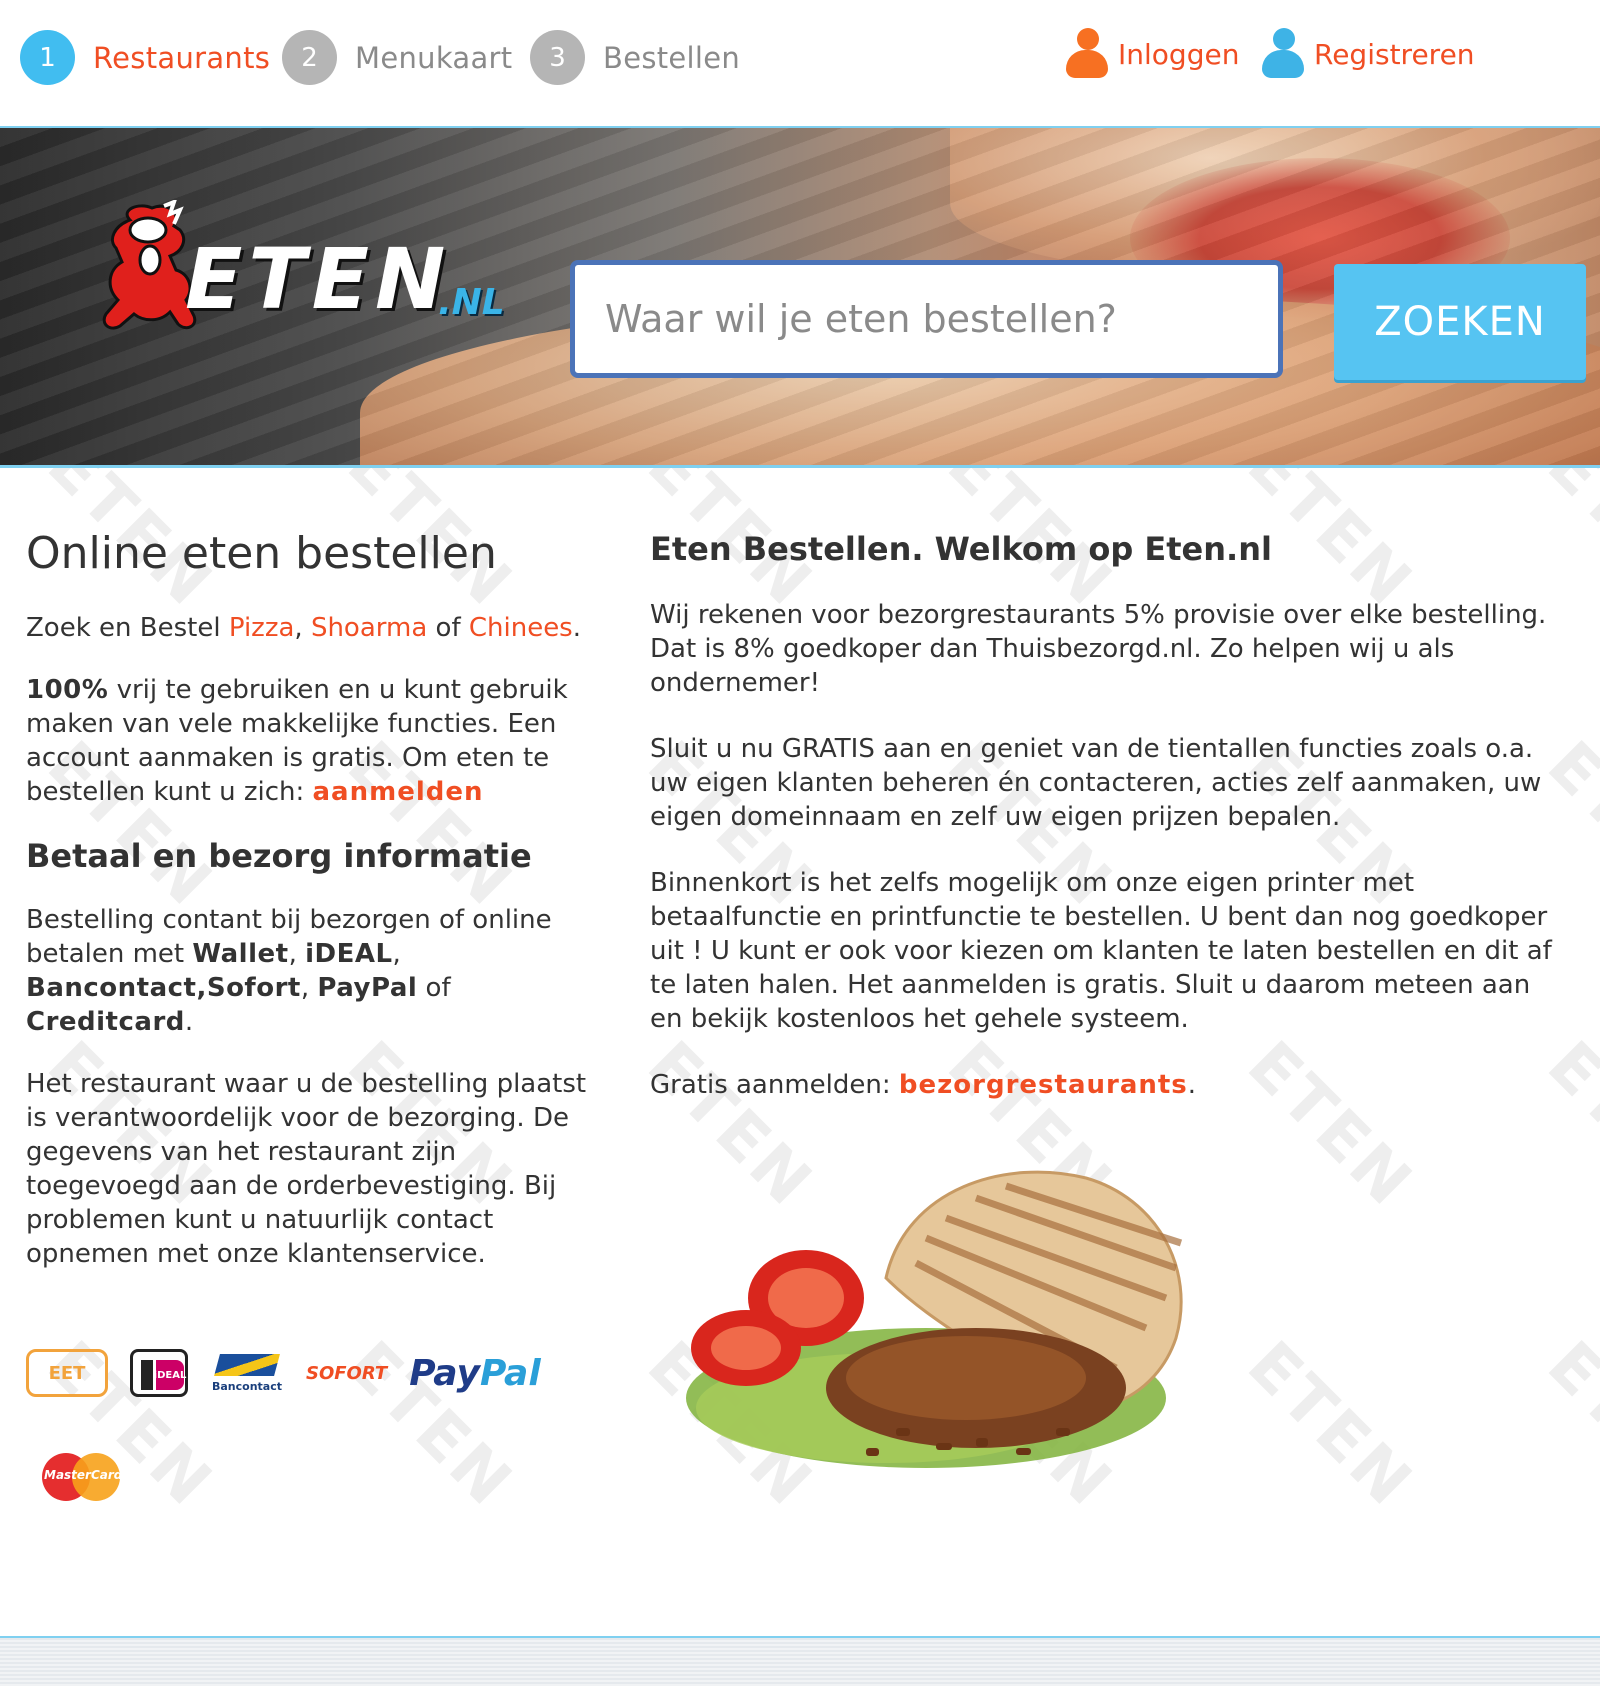 The width and height of the screenshot is (1600, 1686). Describe the element at coordinates (349, 954) in the screenshot. I see `payment-method: iDEAL` at that location.